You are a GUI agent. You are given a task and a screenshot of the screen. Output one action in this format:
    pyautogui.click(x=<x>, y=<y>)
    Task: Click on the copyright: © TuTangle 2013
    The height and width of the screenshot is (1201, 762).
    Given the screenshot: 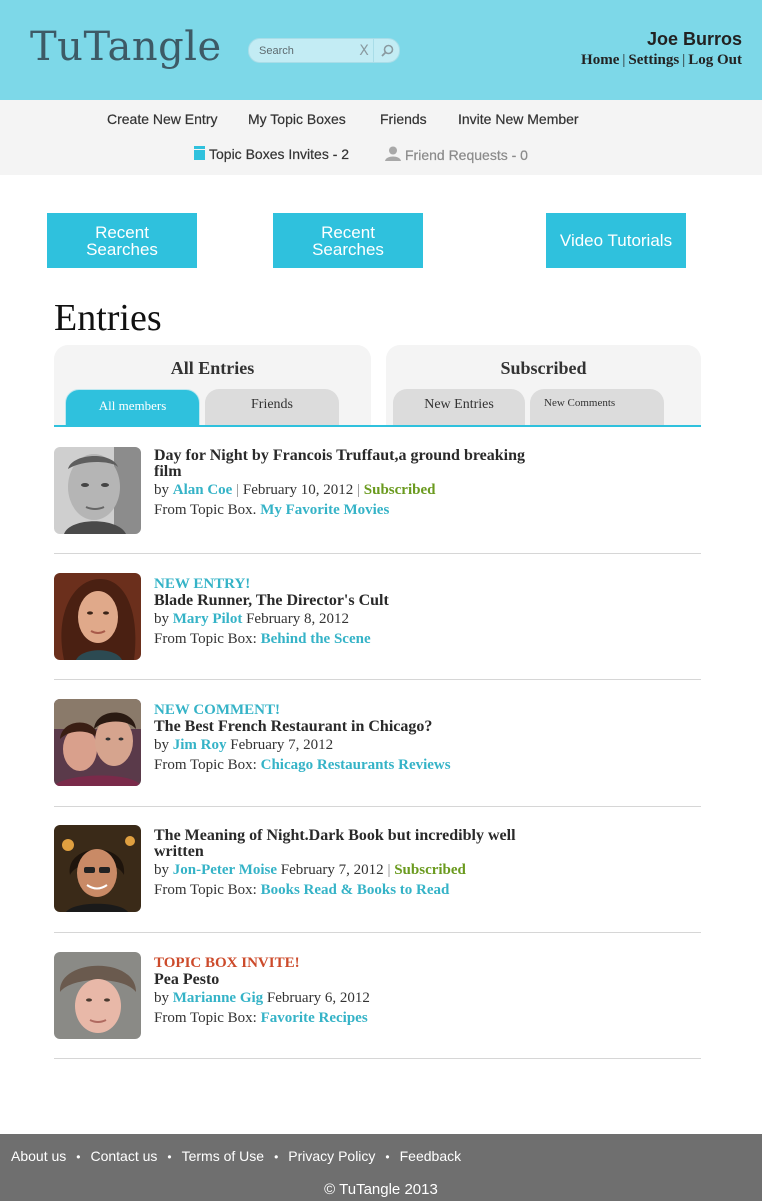 What is the action you would take?
    pyautogui.click(x=381, y=1189)
    